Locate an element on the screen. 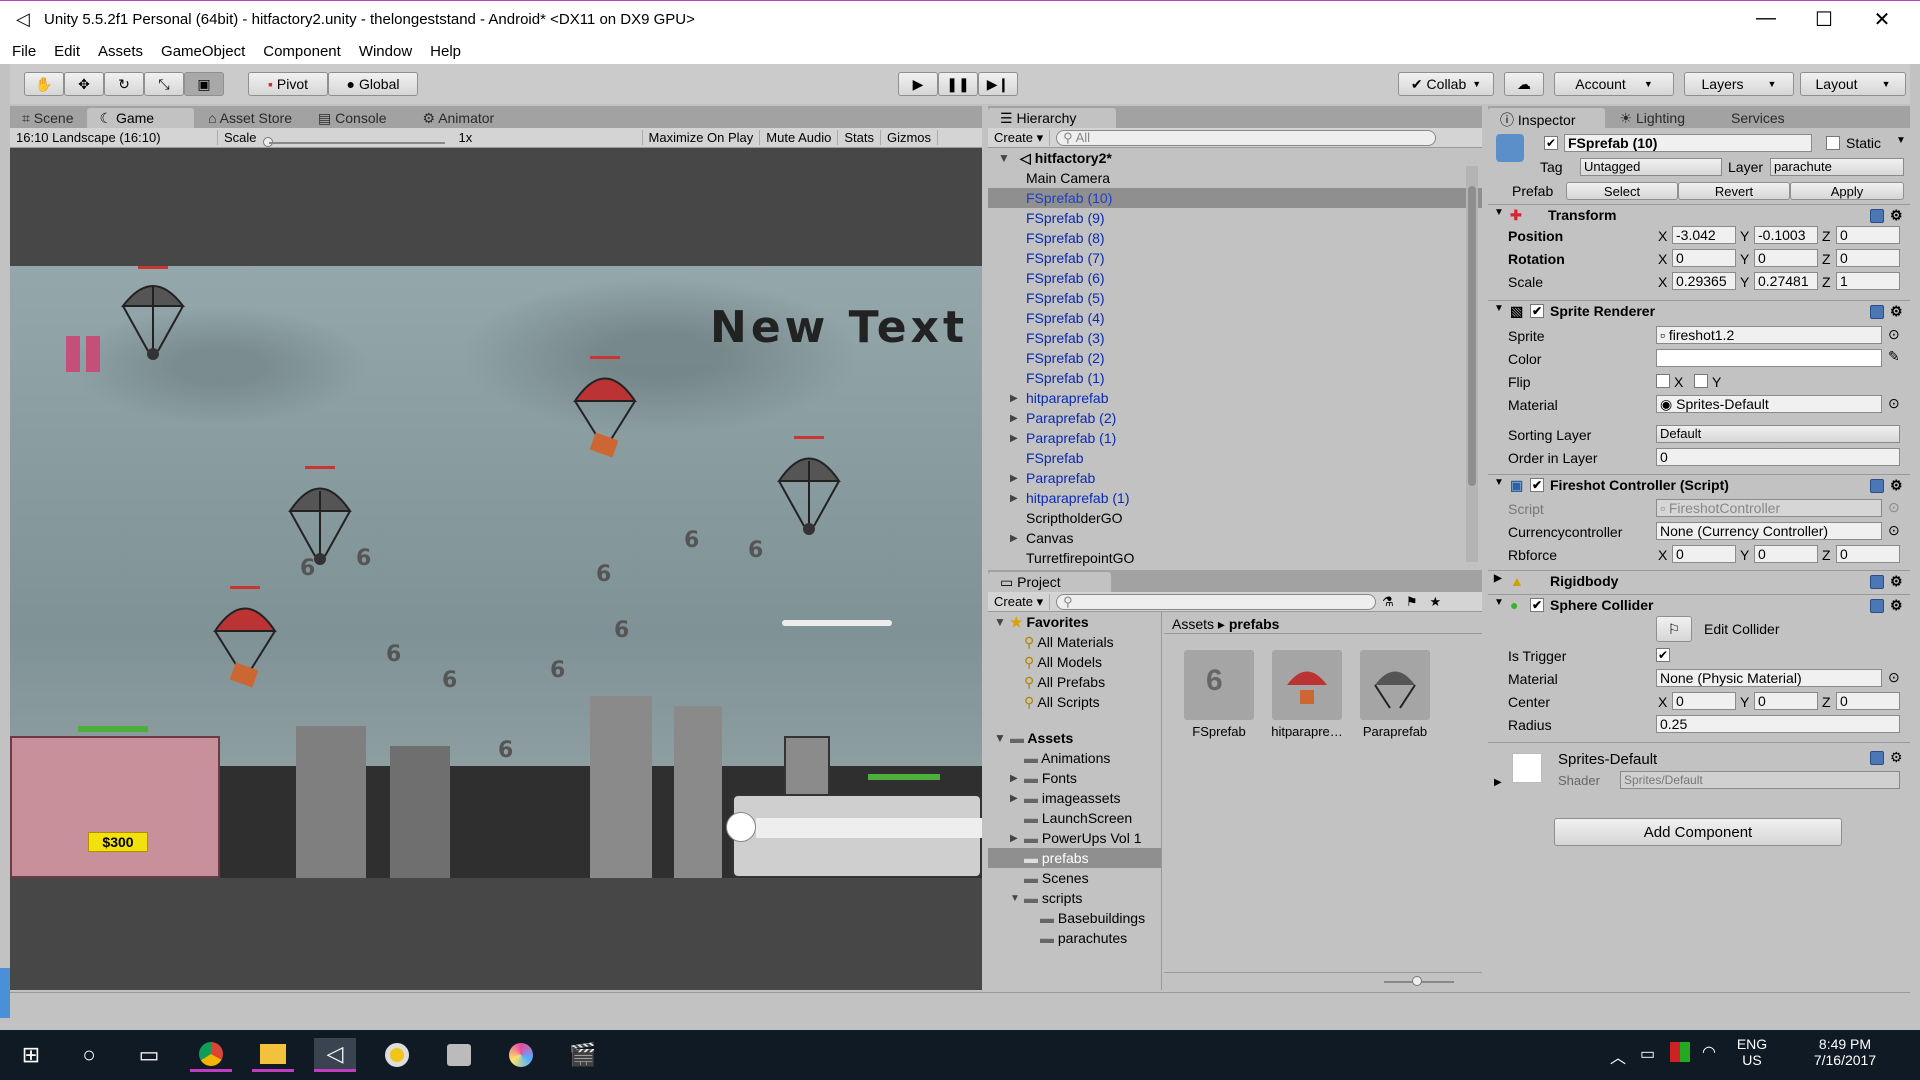 This screenshot has width=1920, height=1080. position-y-field: -0.1003 is located at coordinates (1786, 235).